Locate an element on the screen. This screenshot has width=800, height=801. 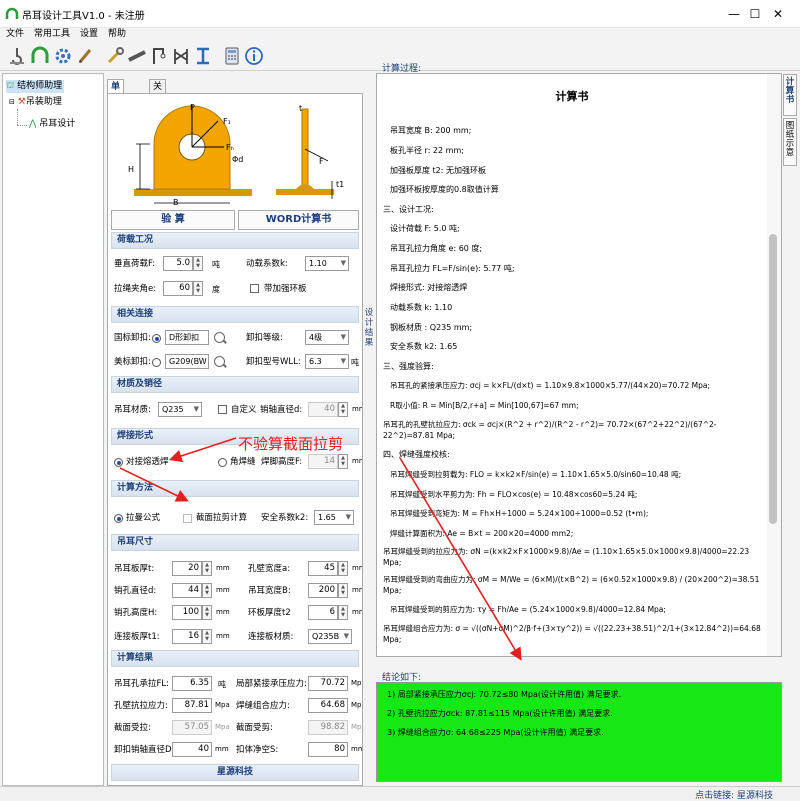
vertical-load-input: 5.0 is located at coordinates (178, 263).